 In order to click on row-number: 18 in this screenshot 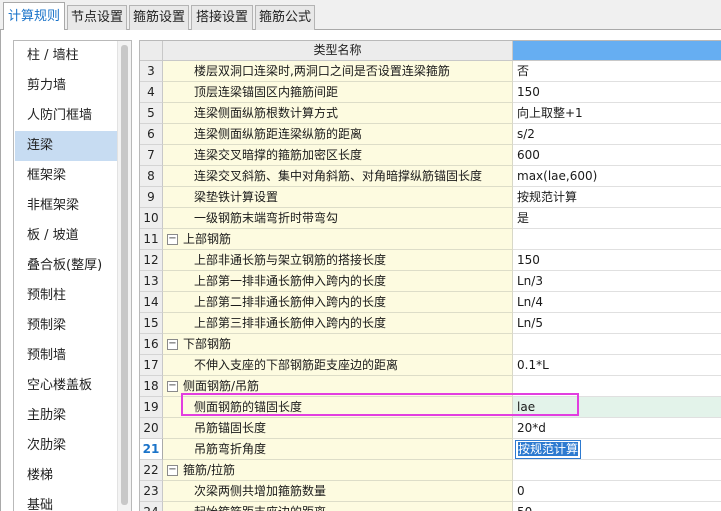, I will do `click(151, 386)`.